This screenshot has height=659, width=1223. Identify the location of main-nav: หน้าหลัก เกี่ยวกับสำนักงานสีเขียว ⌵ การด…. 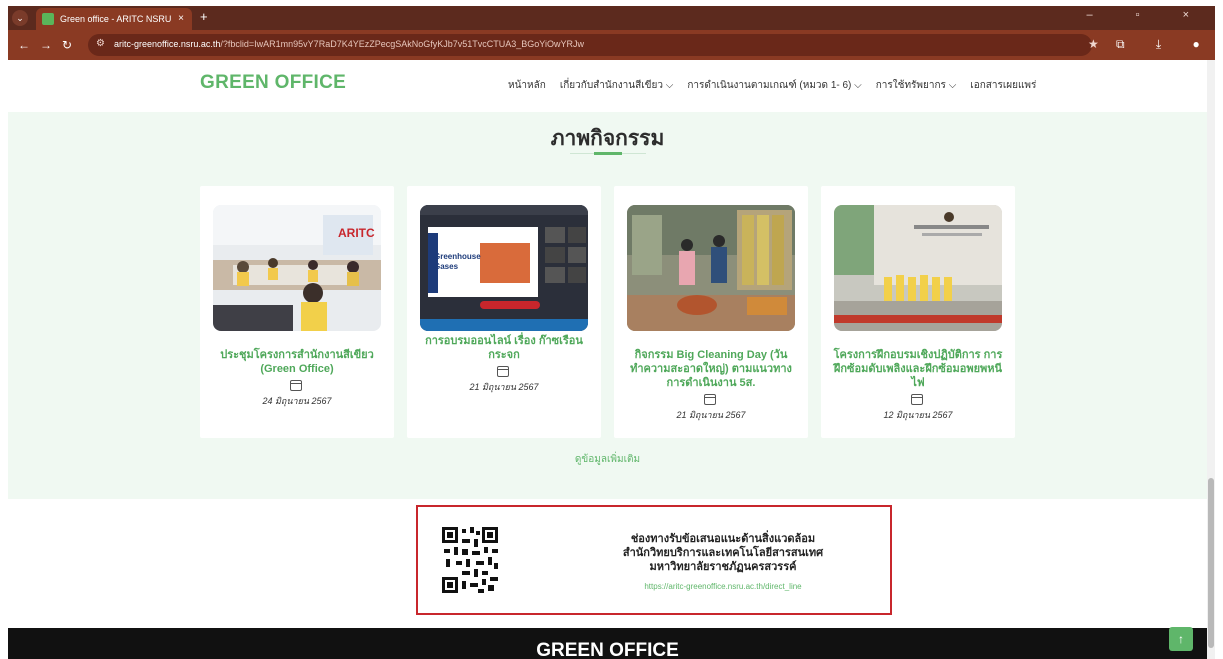
(779, 85).